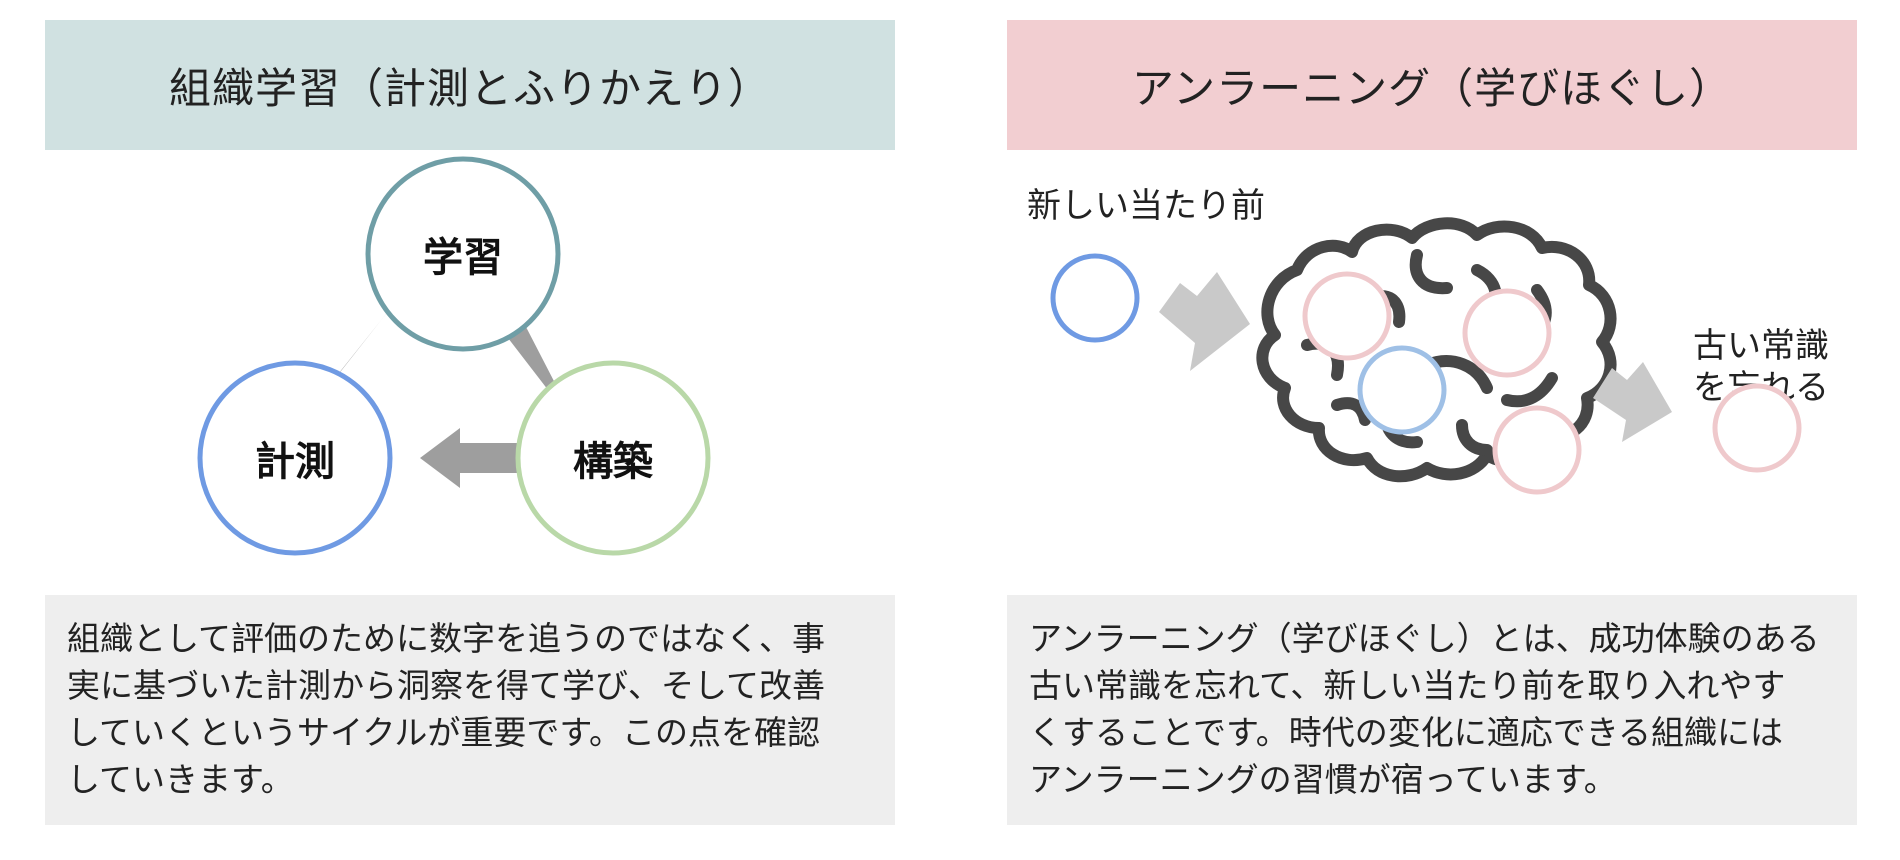 The width and height of the screenshot is (1900, 860). I want to click on arrow-build-to-measure, so click(475, 458).